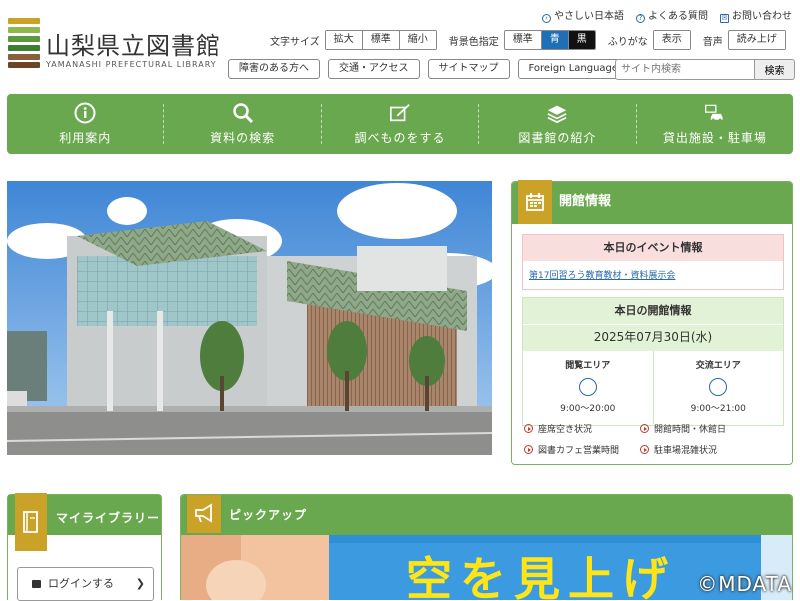 The image size is (800, 601). What do you see at coordinates (653, 311) in the screenshot?
I see `today-hours-heading: 本日の開館情報` at bounding box center [653, 311].